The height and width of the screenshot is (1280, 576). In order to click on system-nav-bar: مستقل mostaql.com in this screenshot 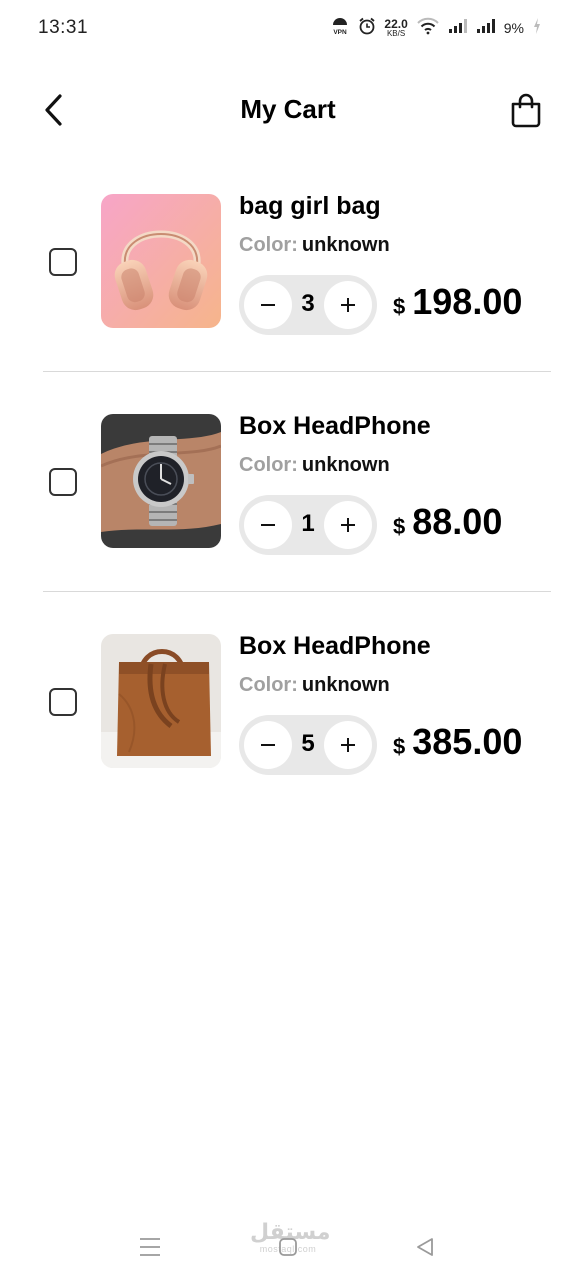, I will do `click(288, 1245)`.